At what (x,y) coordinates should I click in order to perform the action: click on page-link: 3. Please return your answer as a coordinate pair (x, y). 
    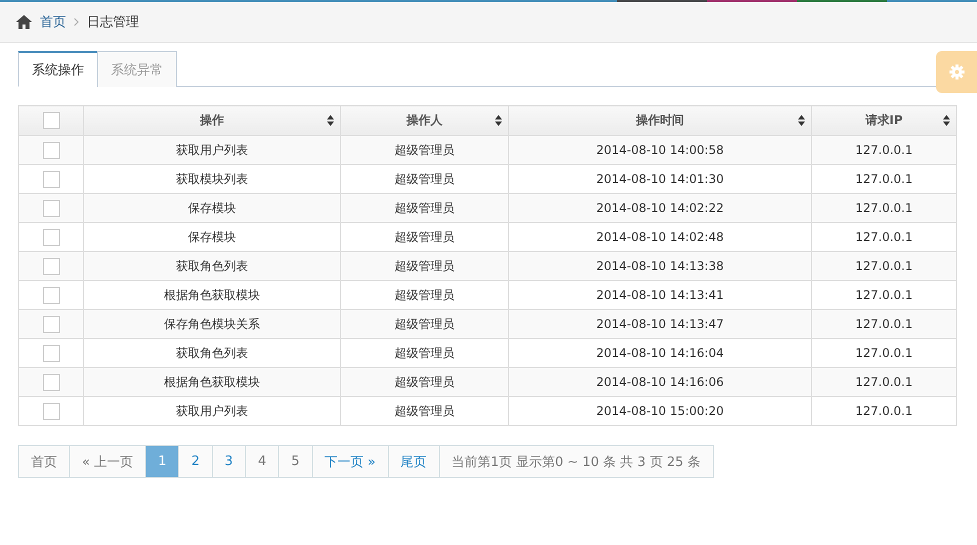
    Looking at the image, I should click on (229, 461).